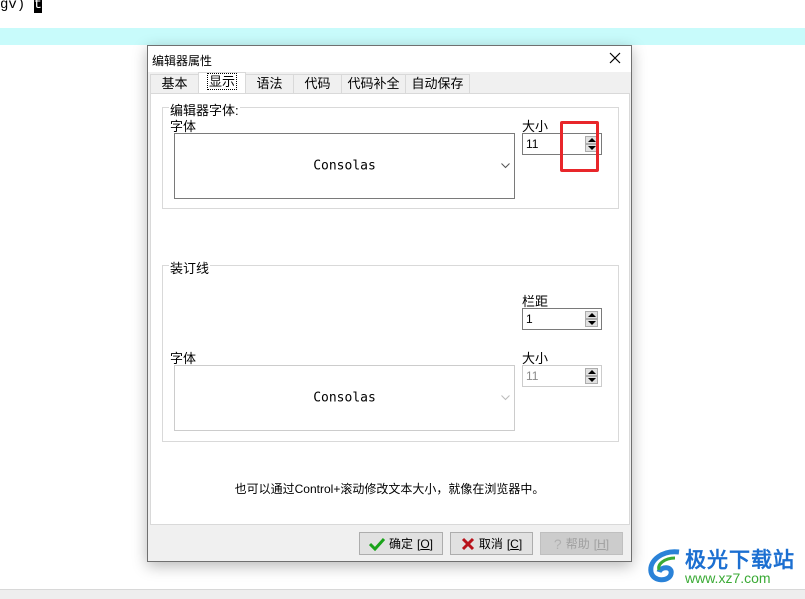  I want to click on check-icon, so click(376, 544).